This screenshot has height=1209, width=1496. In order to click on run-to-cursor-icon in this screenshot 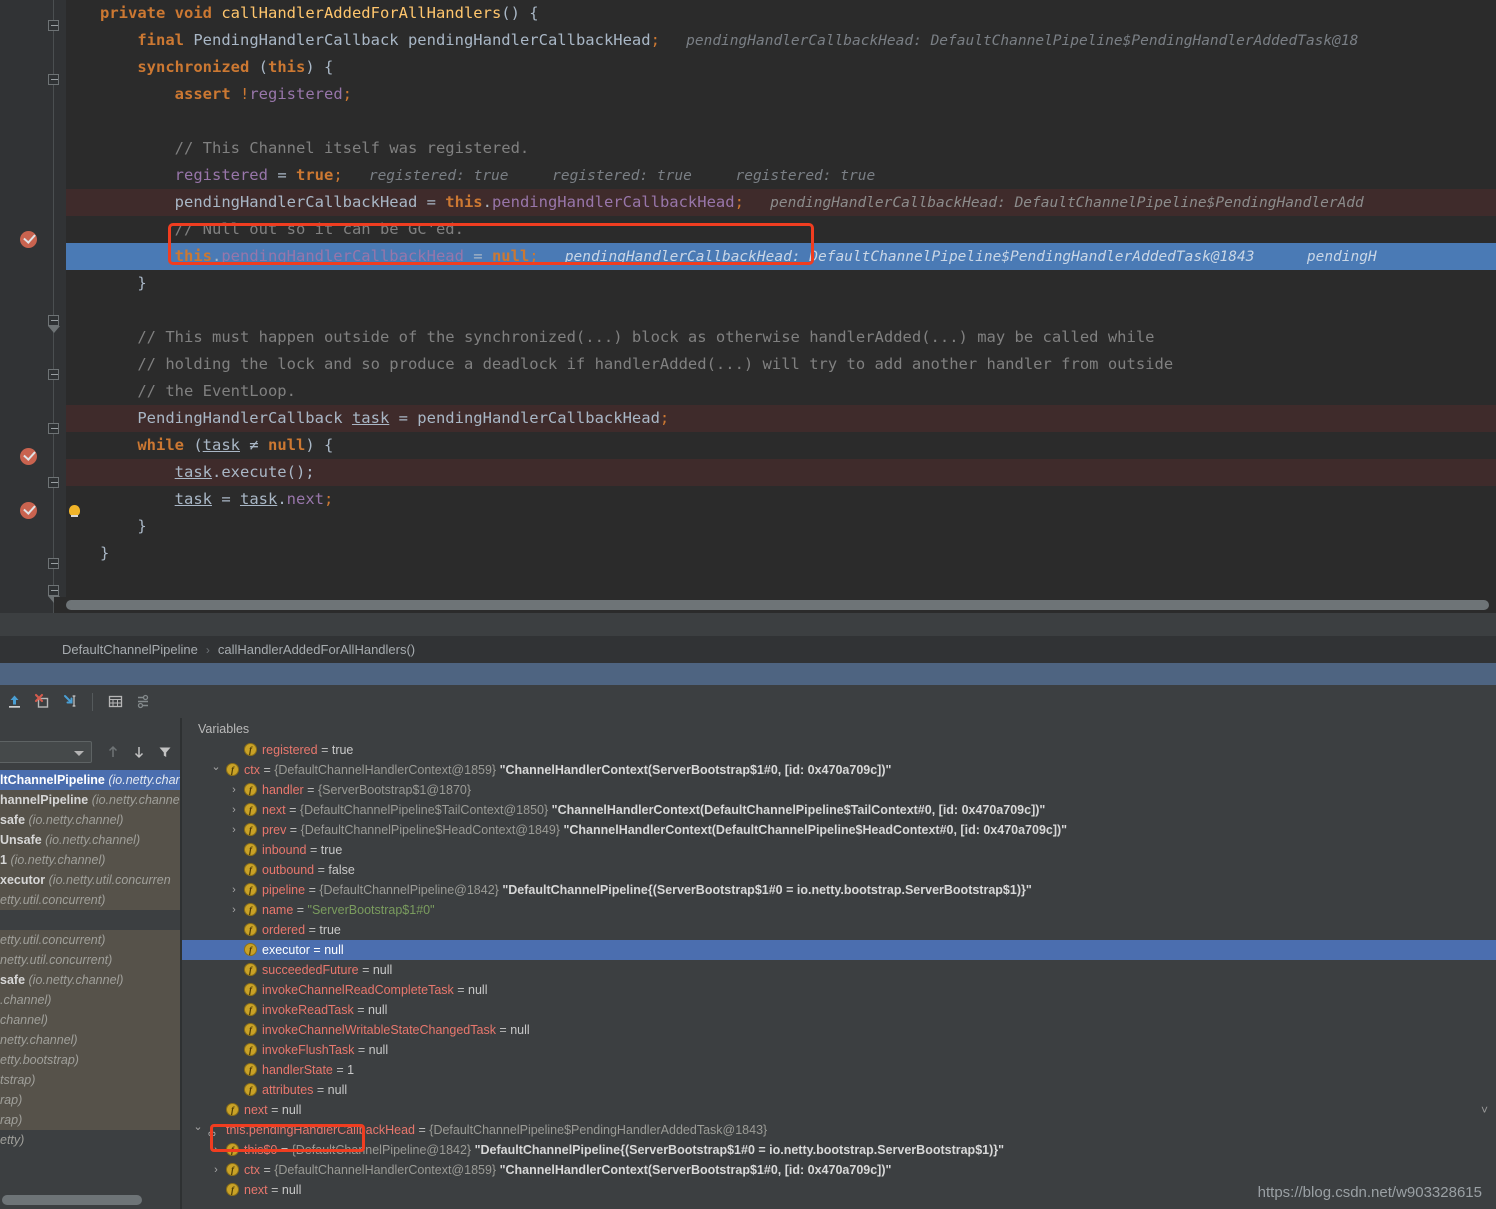, I will do `click(70, 701)`.